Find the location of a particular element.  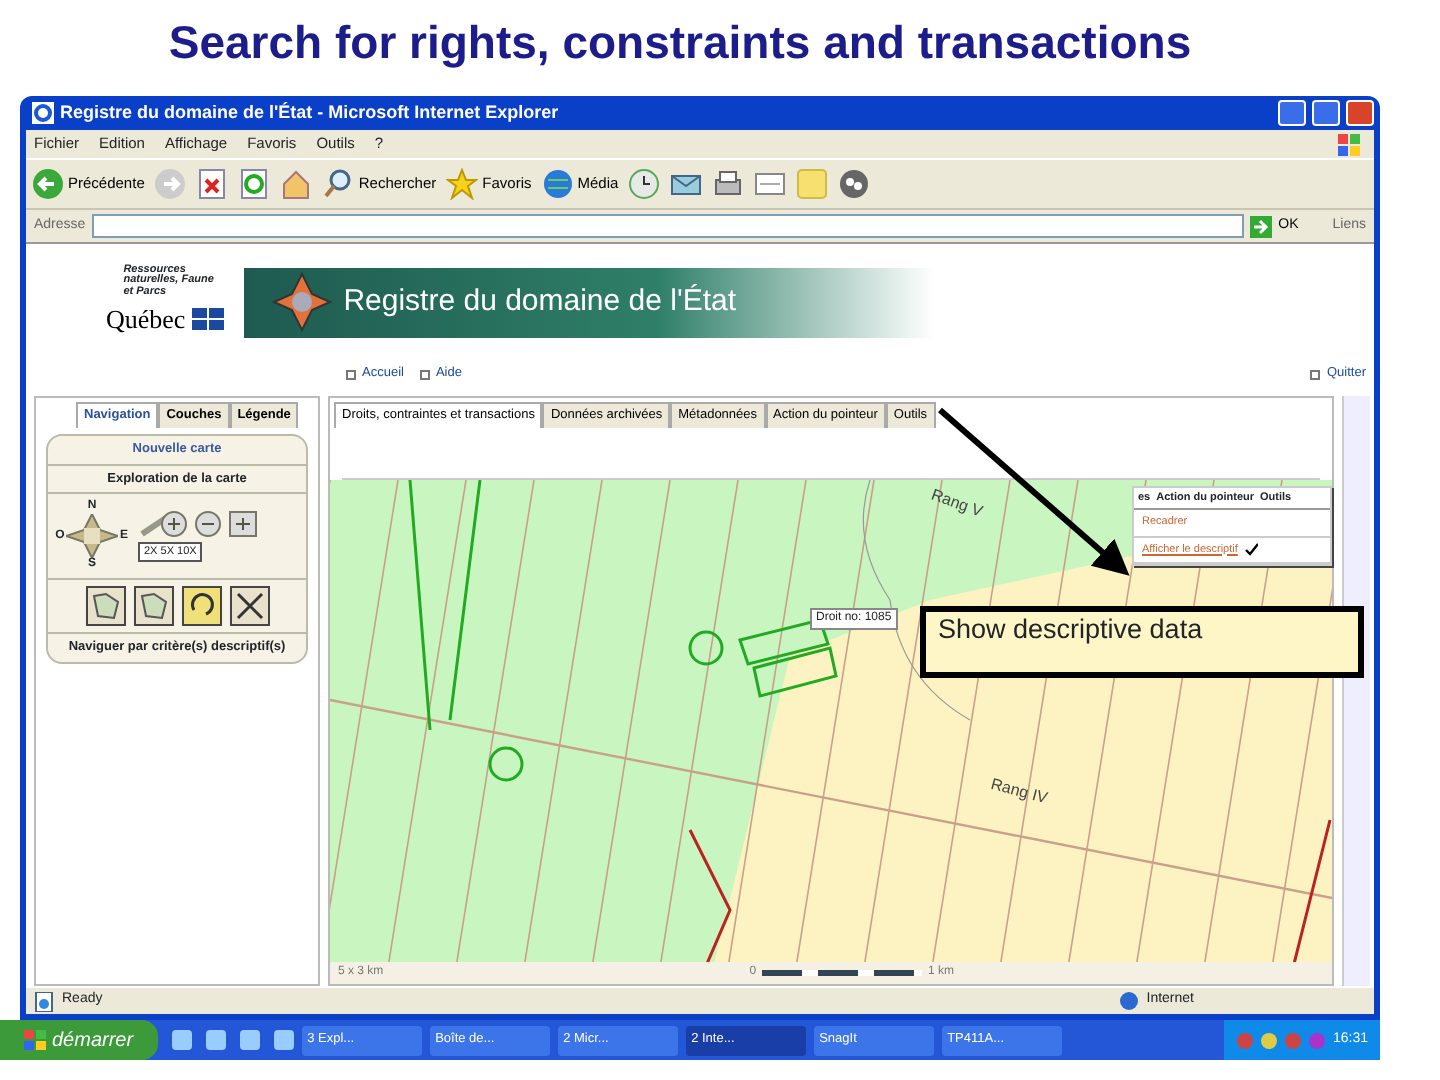

stop-button is located at coordinates (212, 184).